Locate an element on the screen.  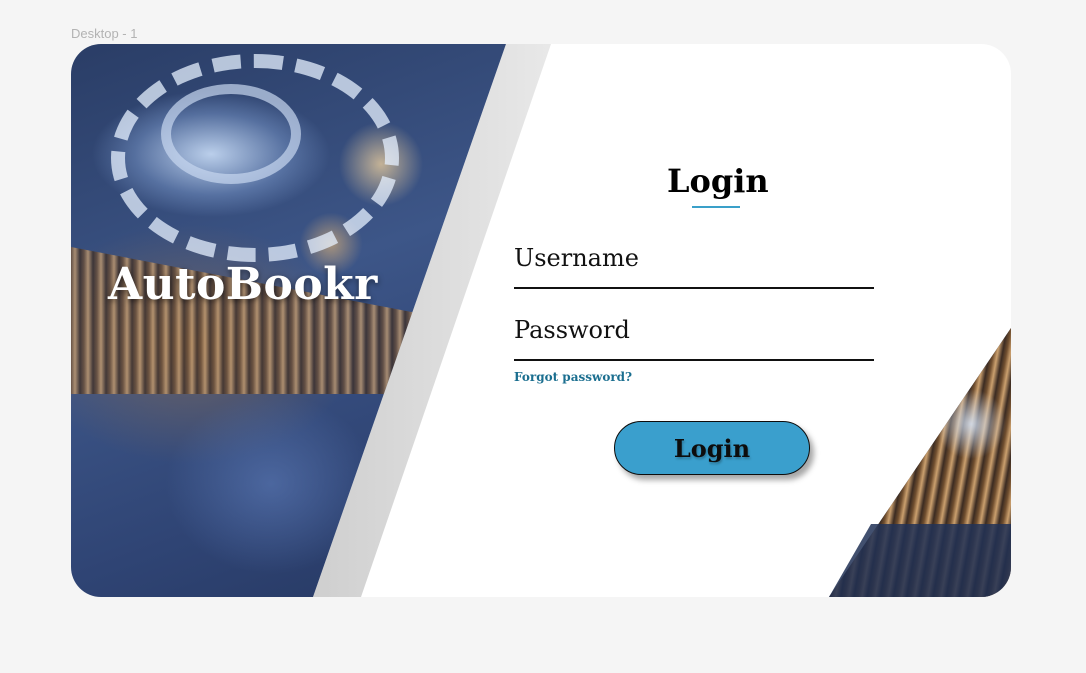
gear-hub-icon is located at coordinates (231, 134).